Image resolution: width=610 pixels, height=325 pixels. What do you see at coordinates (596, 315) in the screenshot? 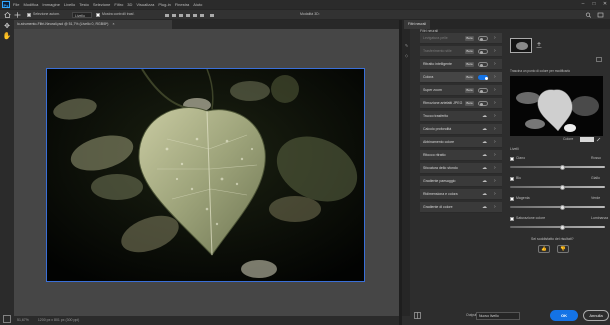
I see `cancel-button: Annulla` at bounding box center [596, 315].